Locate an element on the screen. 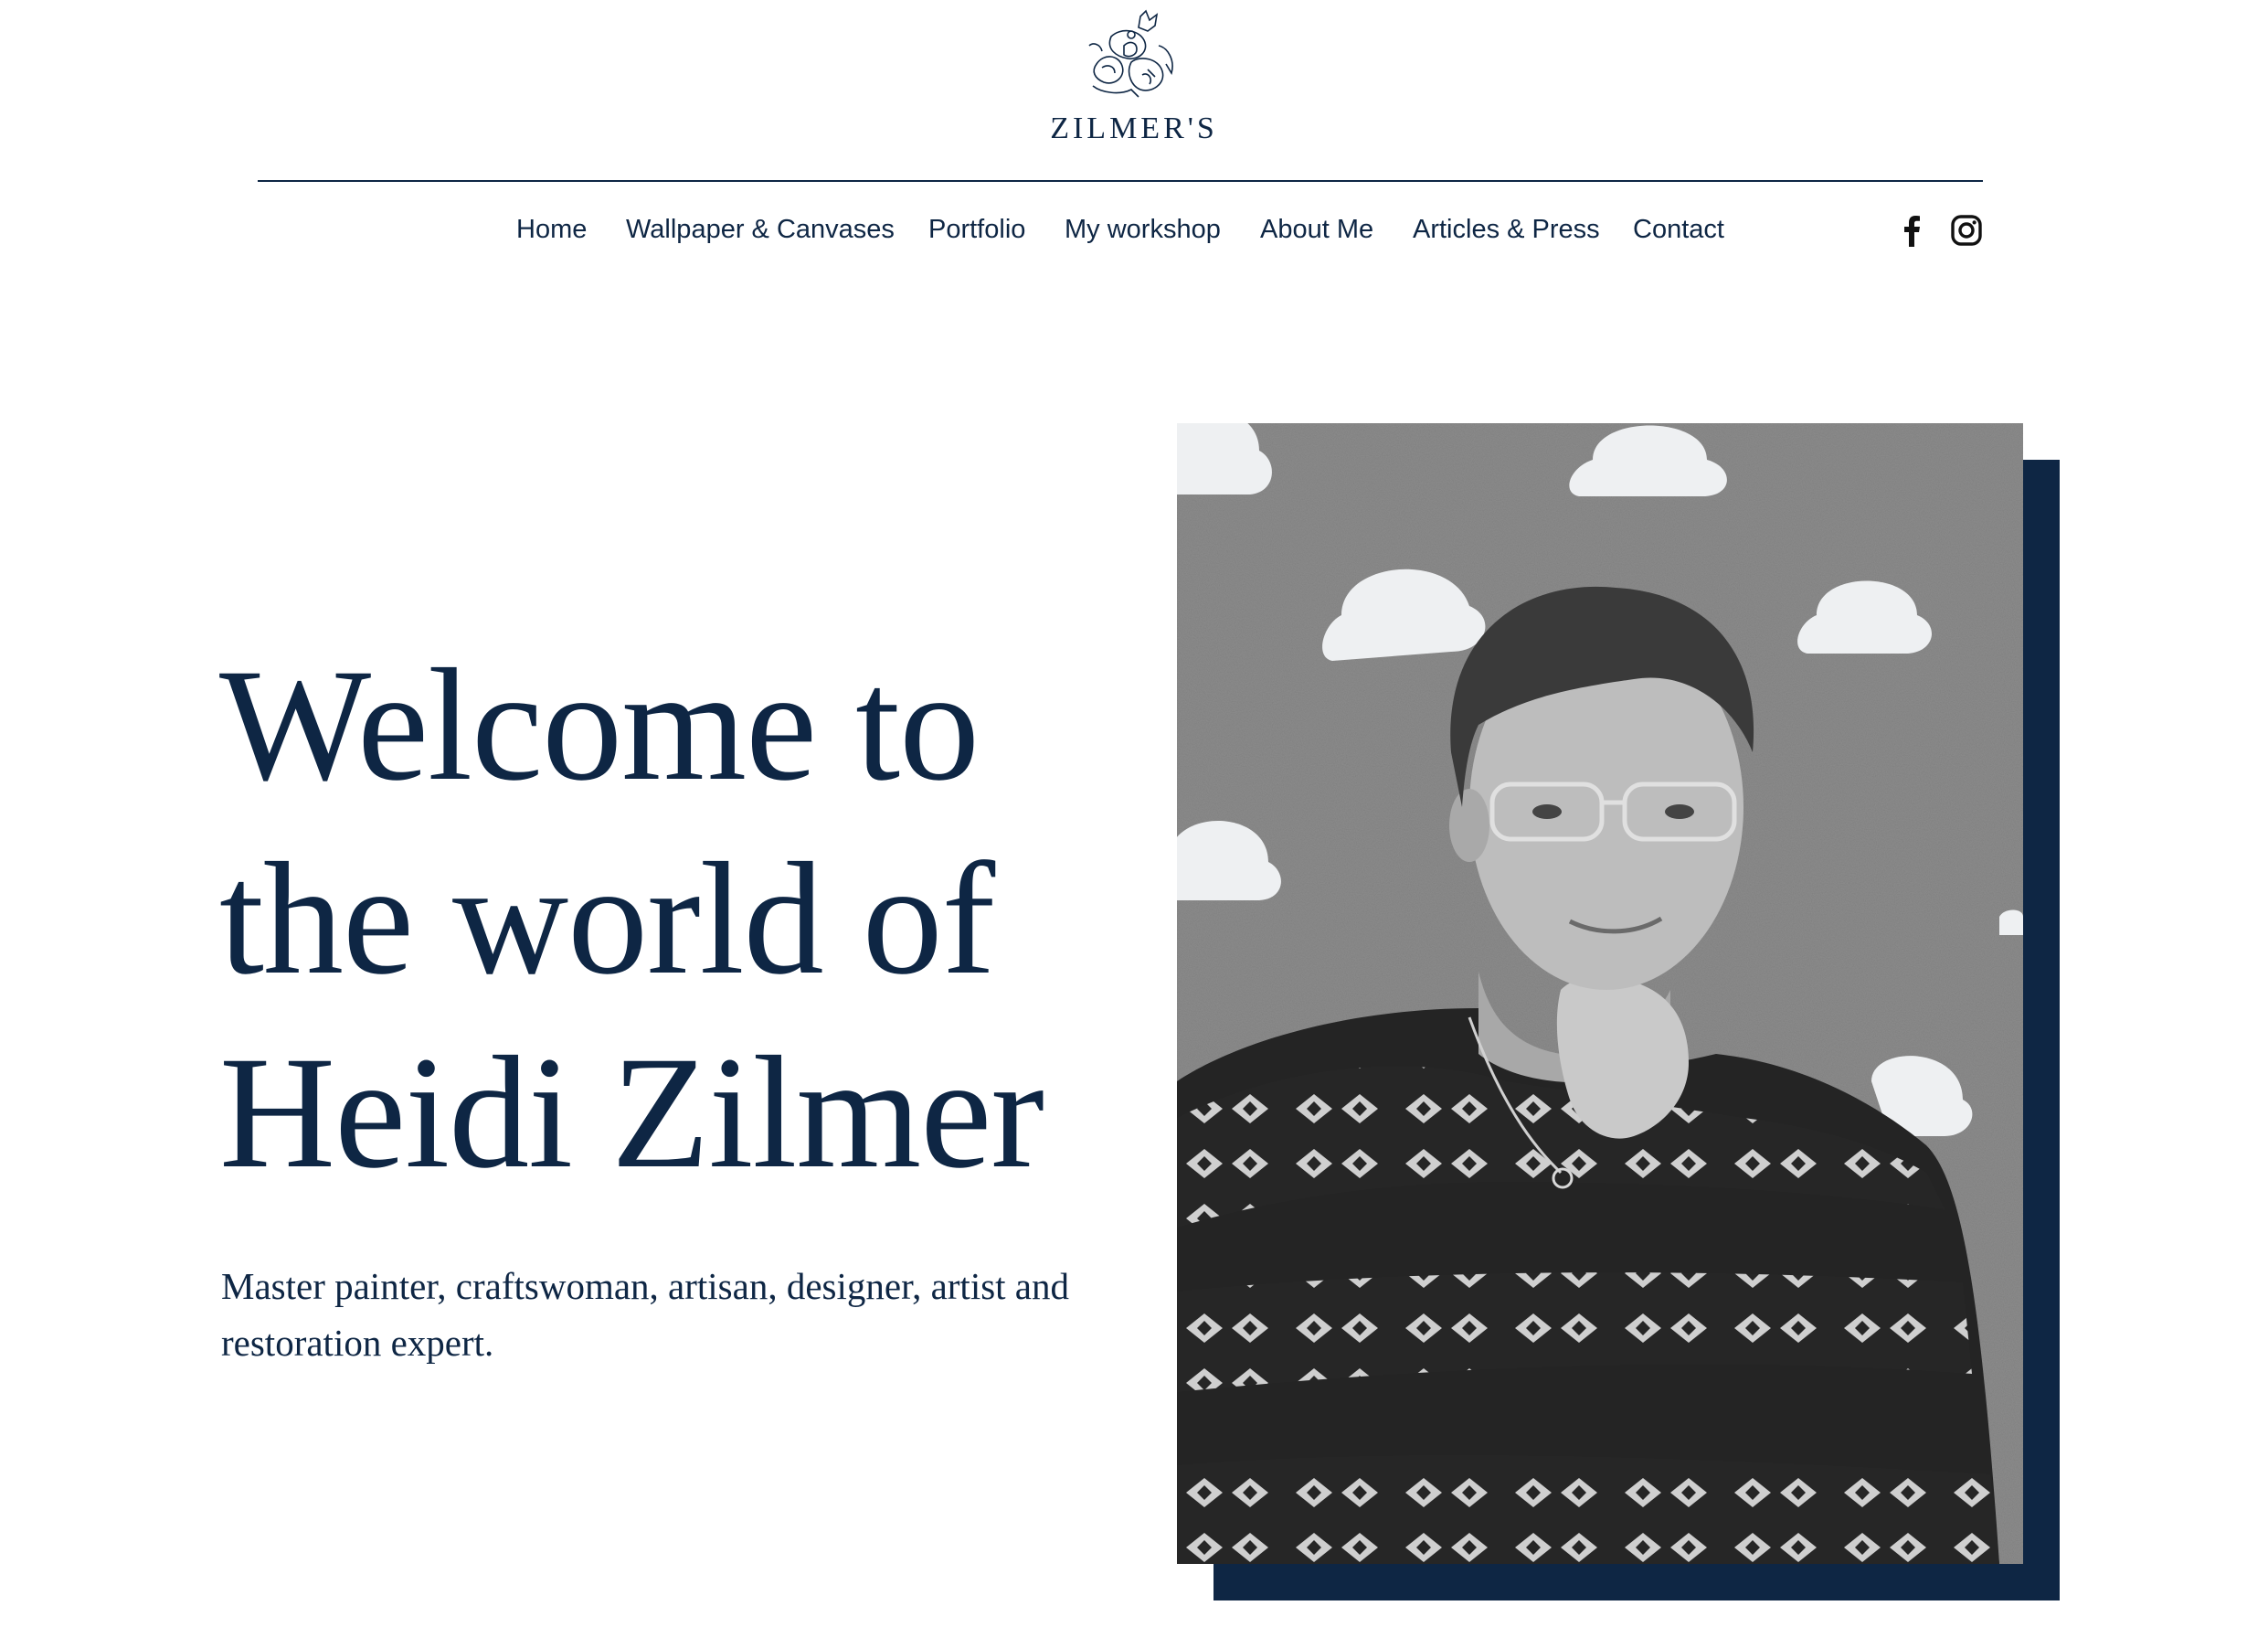  nav-item-articles-press: Articles & Press is located at coordinates (1506, 229).